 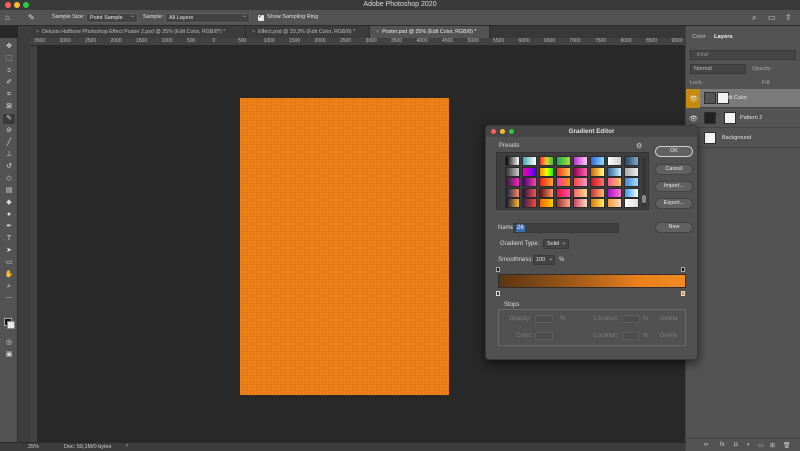 I want to click on presets-settings-gear-icon: ⚙, so click(x=639, y=146).